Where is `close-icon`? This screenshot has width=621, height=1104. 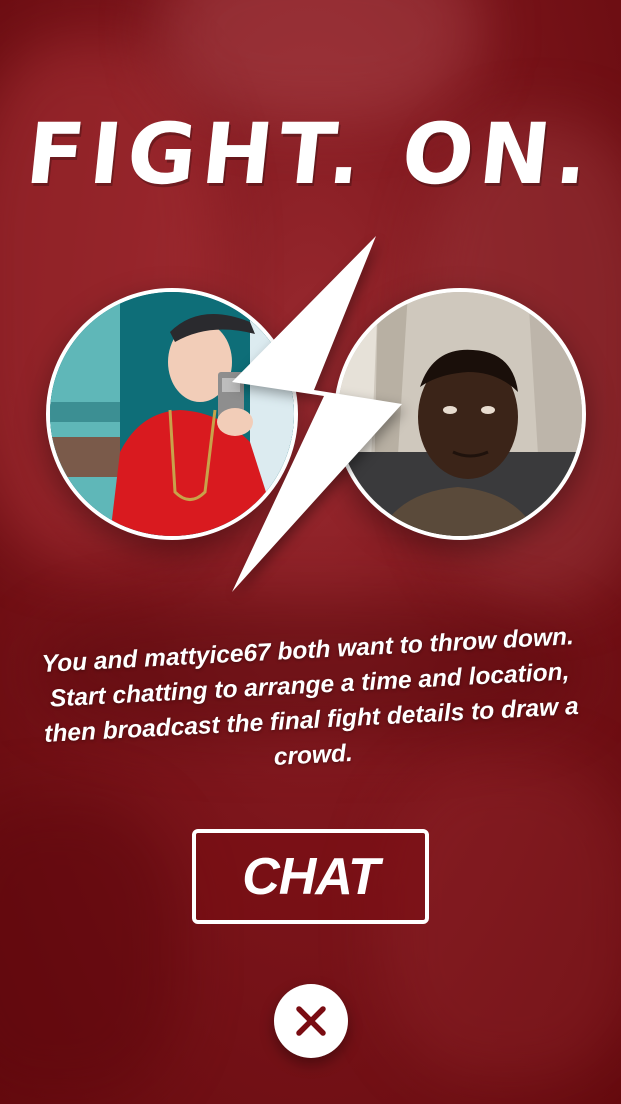 close-icon is located at coordinates (311, 1021).